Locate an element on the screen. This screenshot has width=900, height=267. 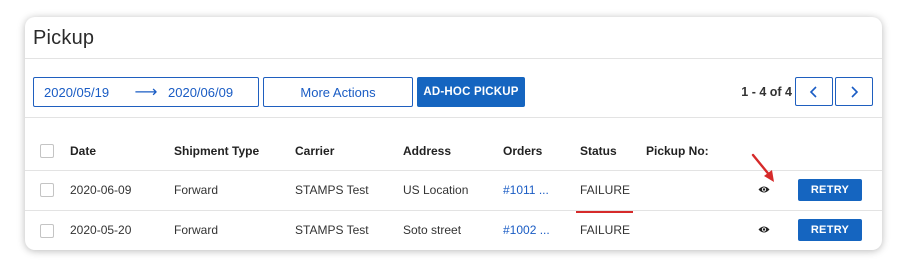
date-end: 2020/06/09 is located at coordinates (201, 92).